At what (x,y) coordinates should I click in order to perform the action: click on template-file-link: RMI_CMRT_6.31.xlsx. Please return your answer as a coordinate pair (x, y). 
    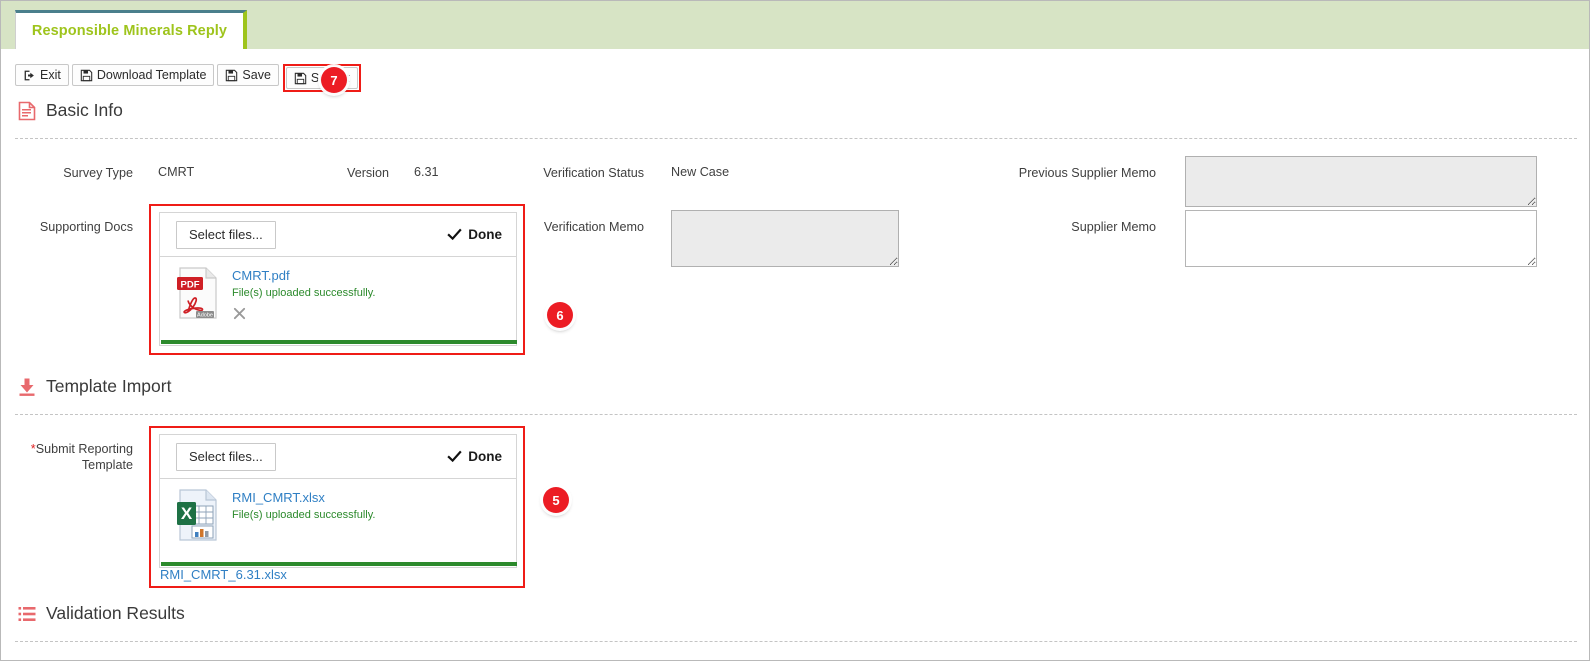
    Looking at the image, I should click on (223, 574).